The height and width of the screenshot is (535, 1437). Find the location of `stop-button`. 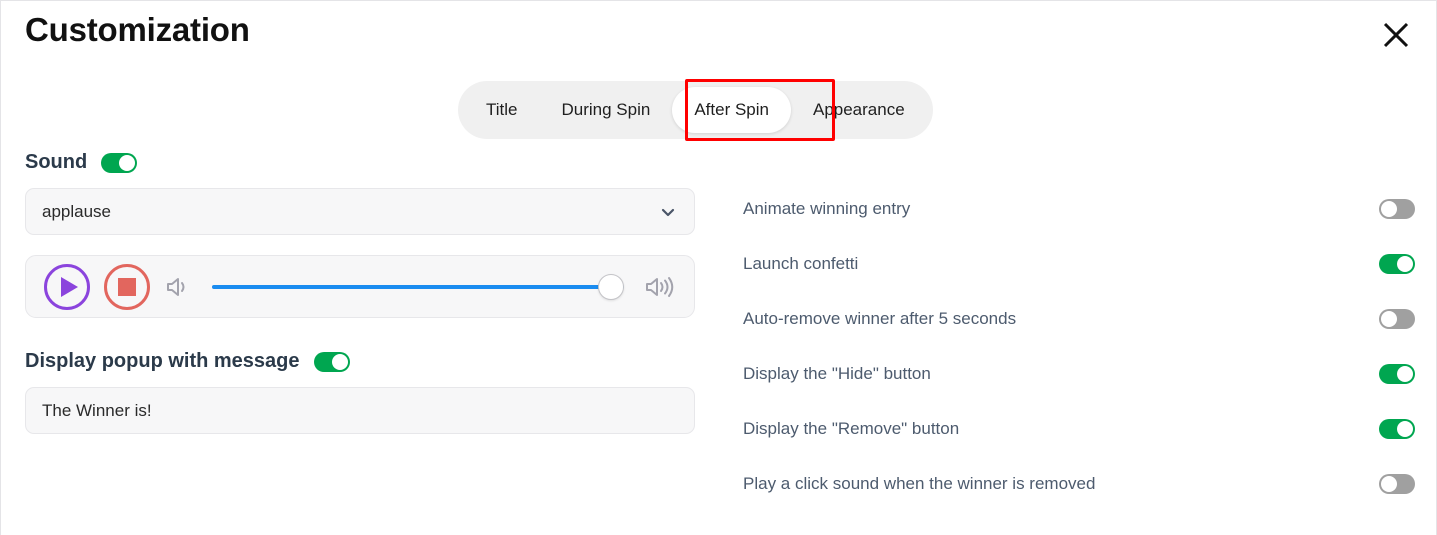

stop-button is located at coordinates (127, 286).